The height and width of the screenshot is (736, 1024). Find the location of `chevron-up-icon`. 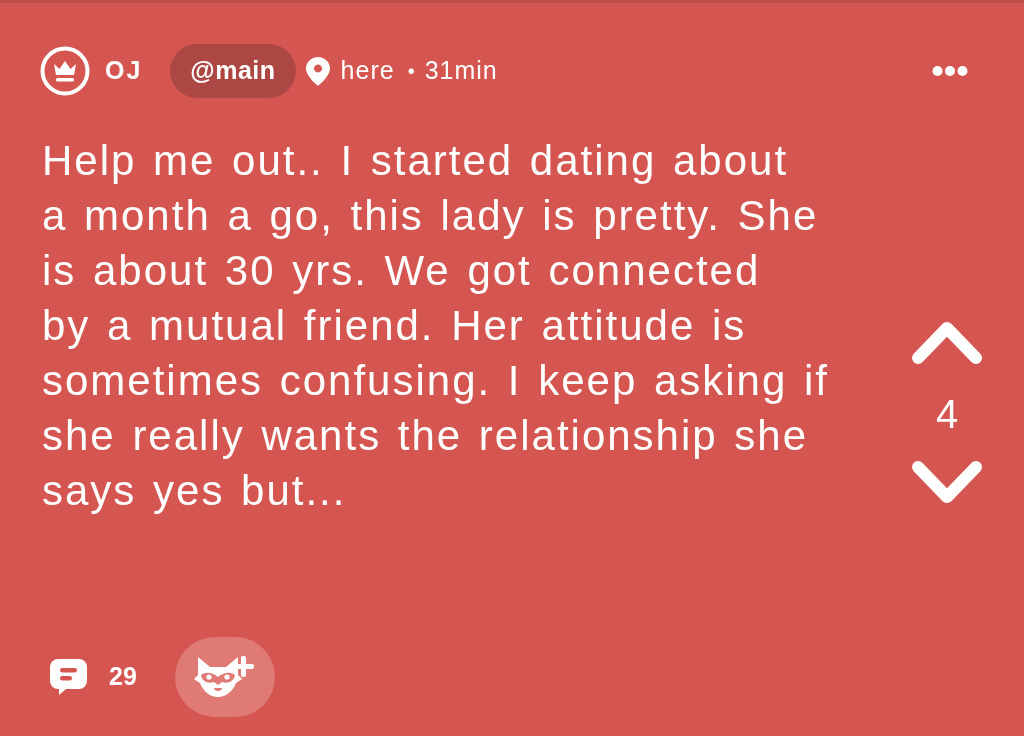

chevron-up-icon is located at coordinates (947, 341).